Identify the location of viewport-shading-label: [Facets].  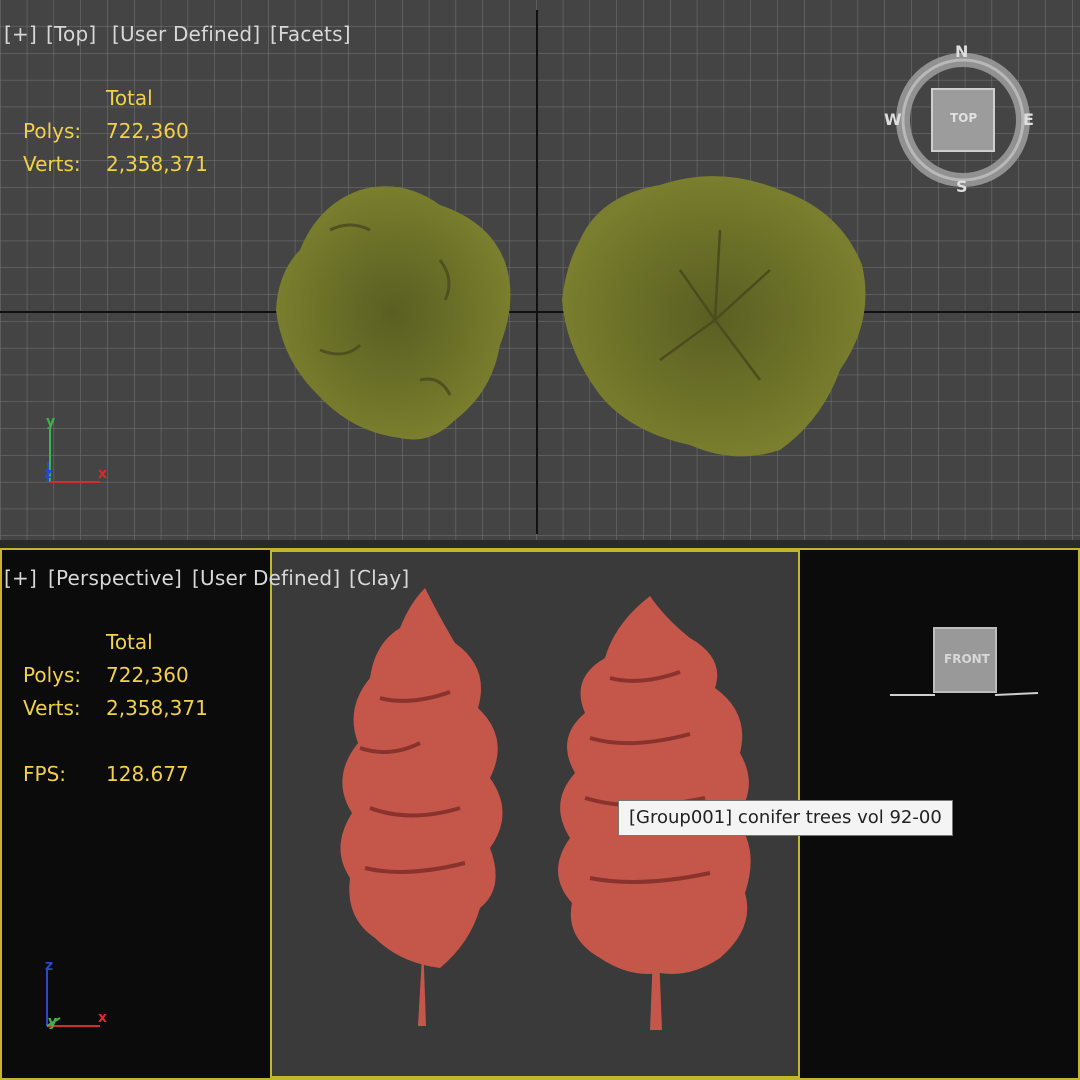
(310, 34).